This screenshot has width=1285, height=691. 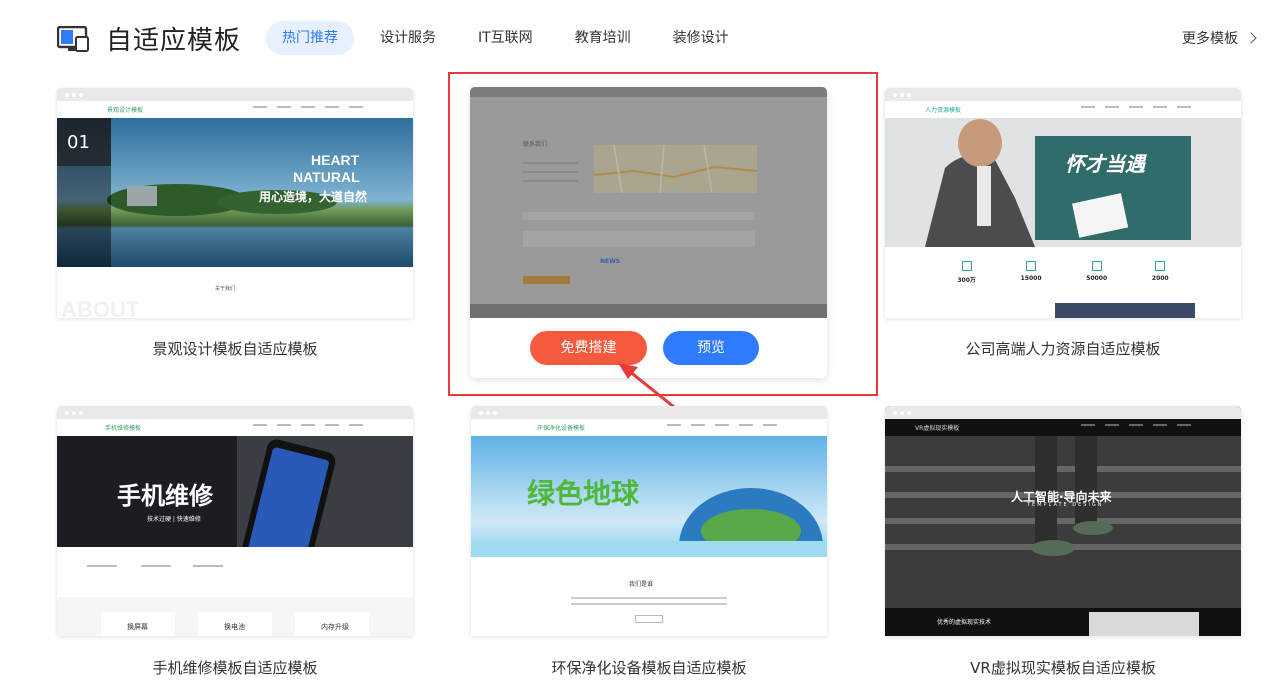 What do you see at coordinates (73, 39) in the screenshot?
I see `template-logo-icon` at bounding box center [73, 39].